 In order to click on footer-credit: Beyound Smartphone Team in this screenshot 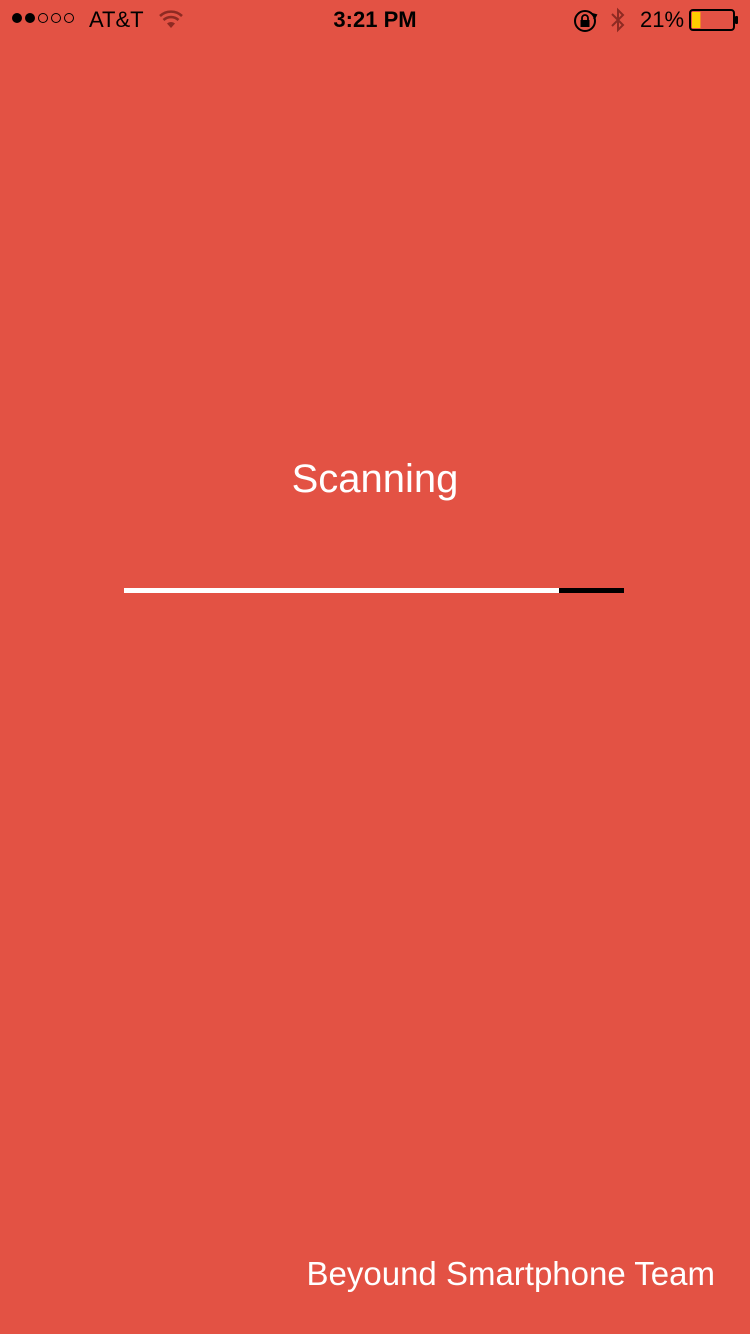, I will do `click(511, 1273)`.